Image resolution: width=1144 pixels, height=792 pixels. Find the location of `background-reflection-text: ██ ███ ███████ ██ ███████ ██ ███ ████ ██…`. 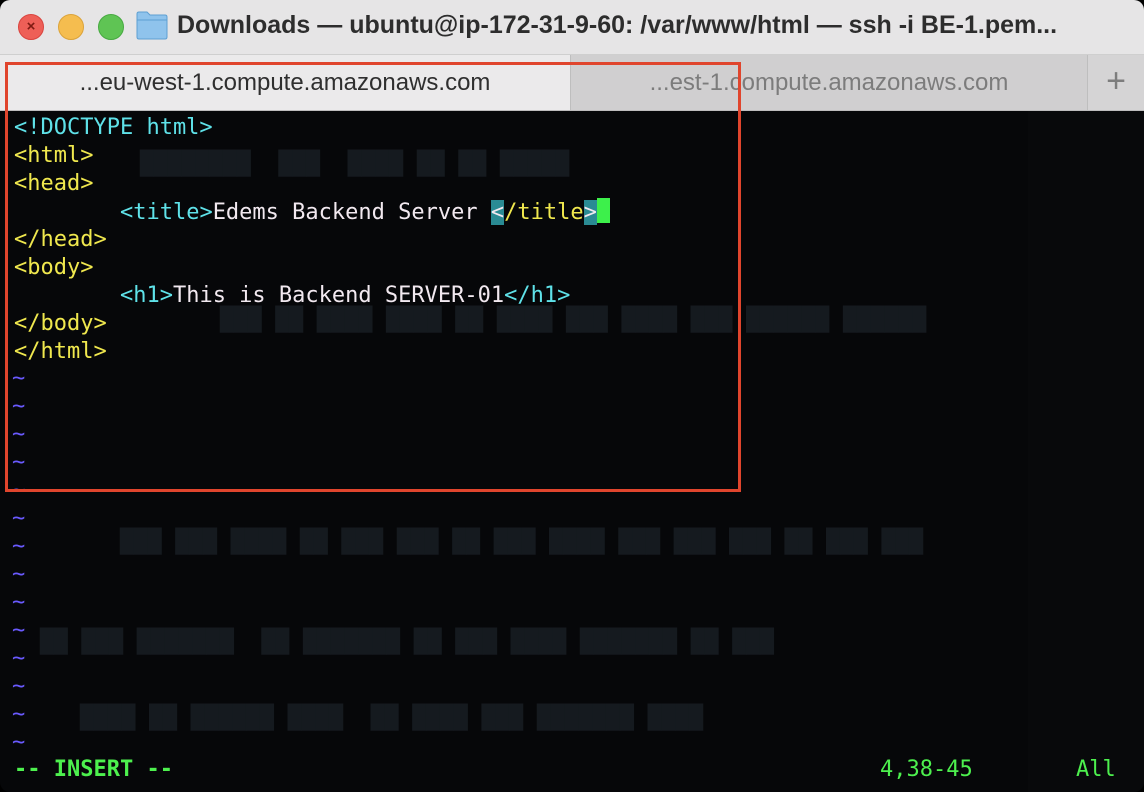

background-reflection-text: ██ ███ ███████ ██ ███████ ██ ███ ████ ██… is located at coordinates (407, 642).